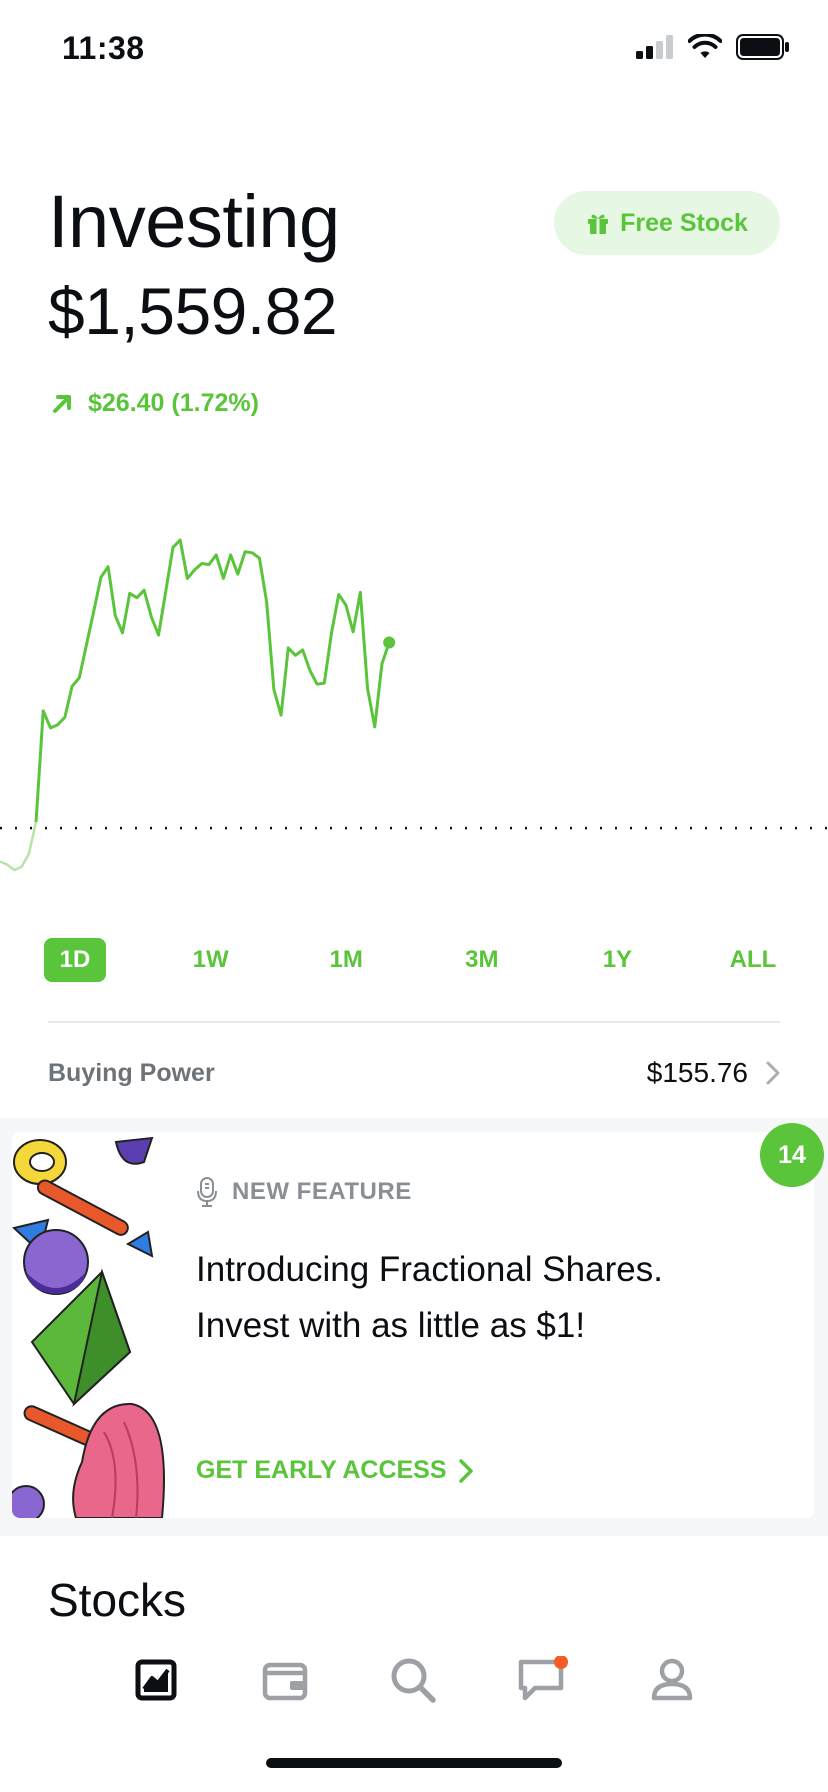 This screenshot has height=1792, width=828. I want to click on daily-change-value: $26.40 (1.72%), so click(173, 403).